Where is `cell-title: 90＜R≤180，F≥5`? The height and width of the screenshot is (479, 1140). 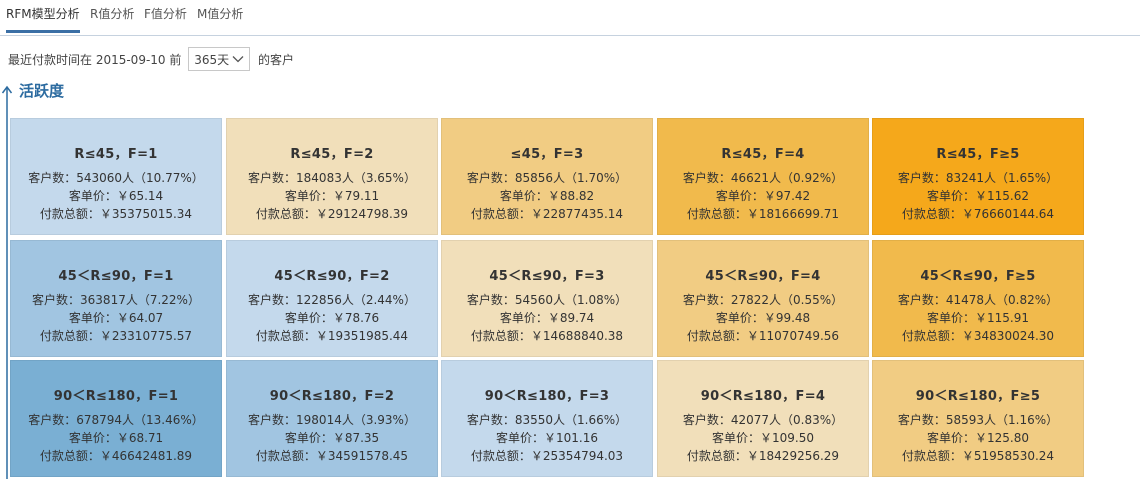
cell-title: 90＜R≤180，F≥5 is located at coordinates (978, 396).